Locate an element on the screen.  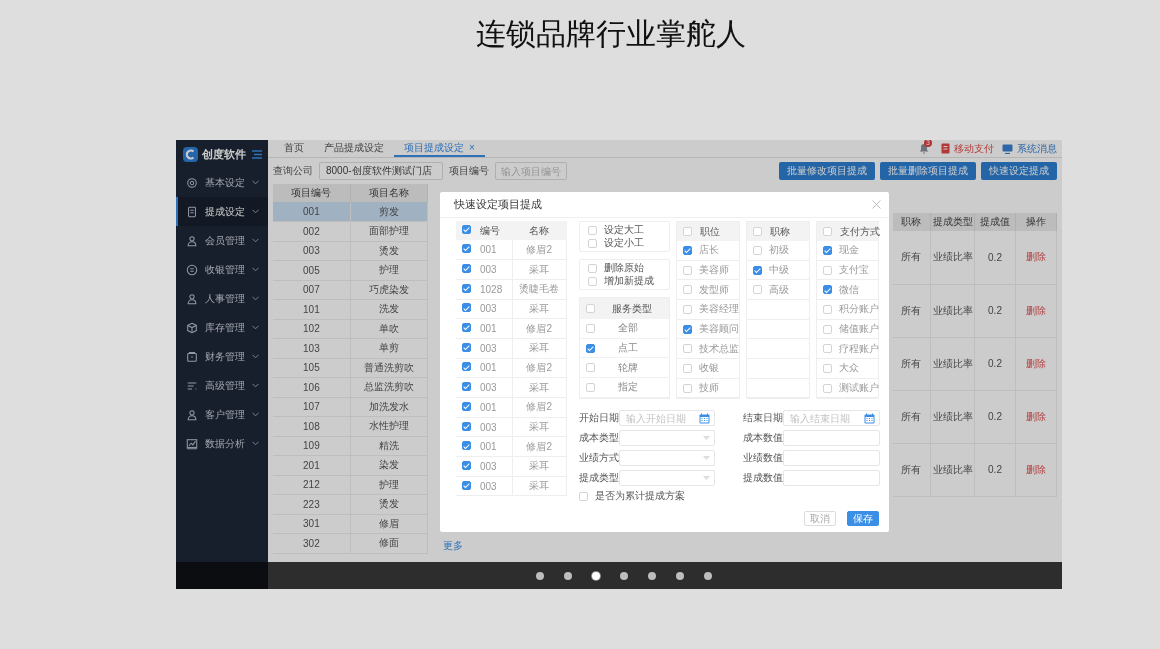
sidebar-item: 客户管理 is located at coordinates (222, 414).